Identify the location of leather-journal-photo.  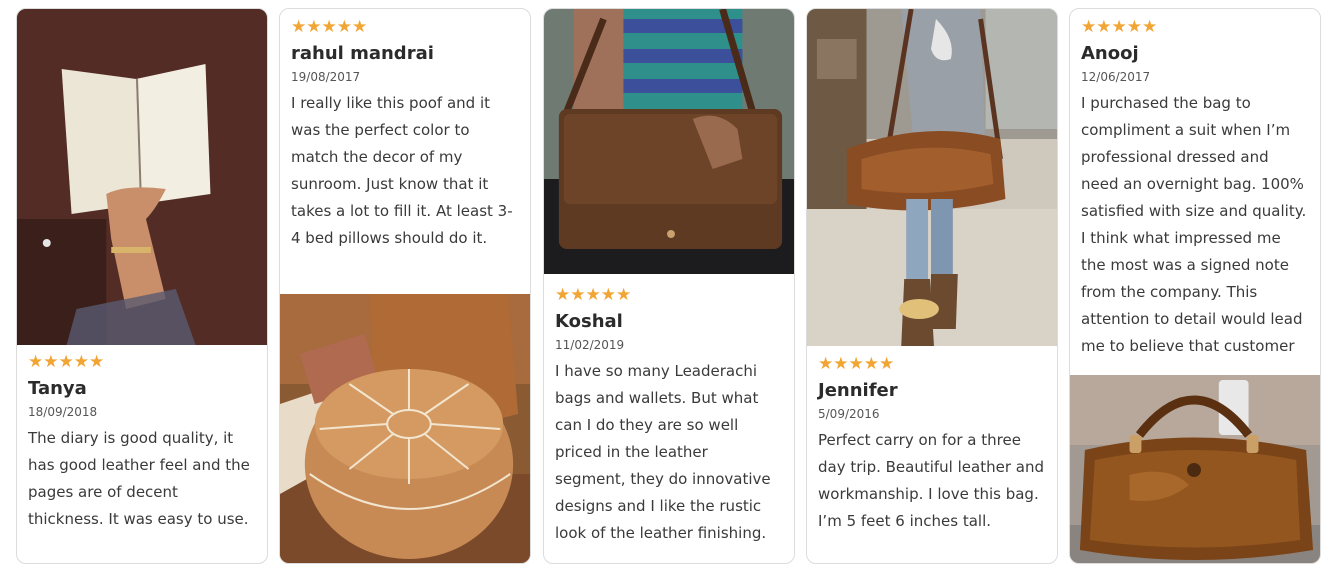
(142, 177).